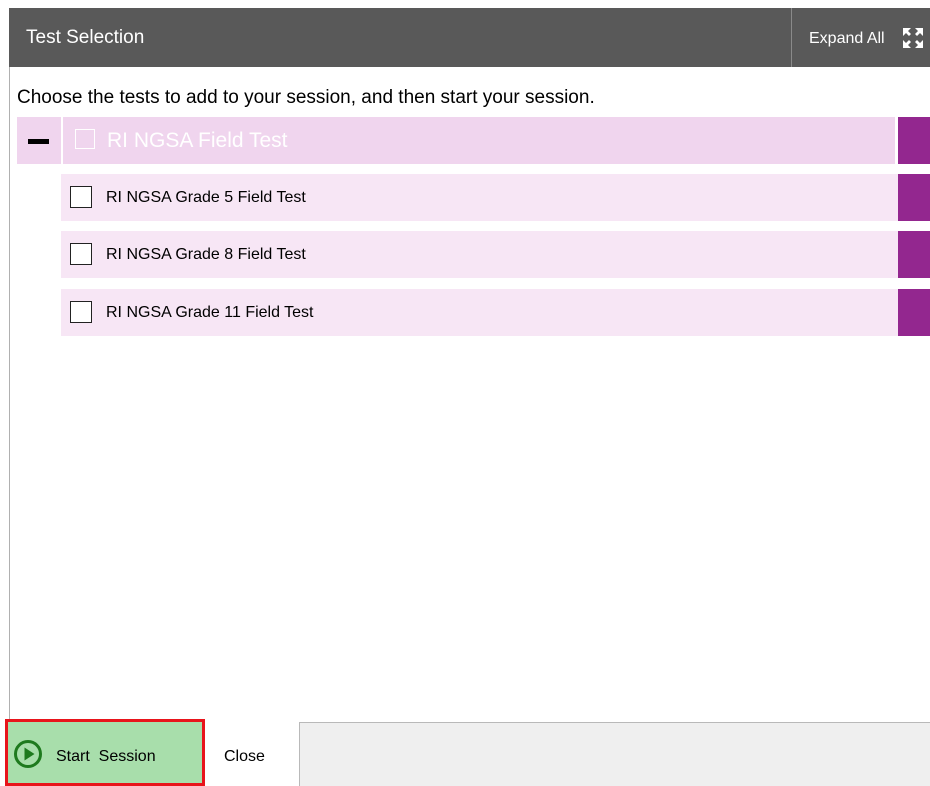  Describe the element at coordinates (206, 197) in the screenshot. I see `test-label: RI NGSA Grade 5 Field Test` at that location.